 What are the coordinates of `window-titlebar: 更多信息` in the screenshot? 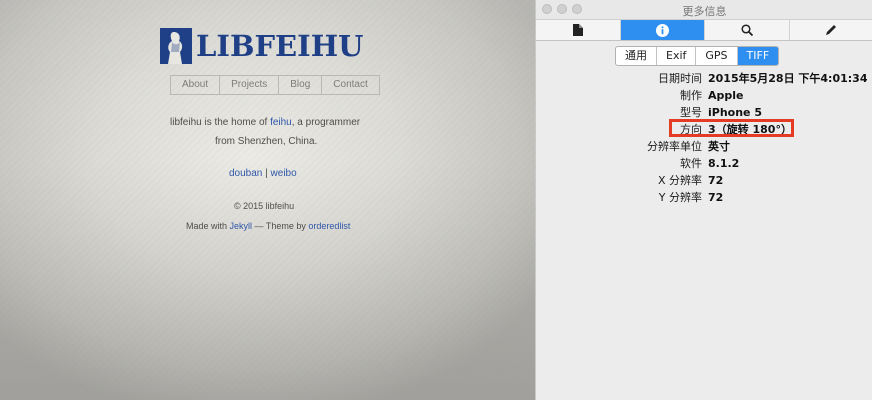 It's located at (704, 9).